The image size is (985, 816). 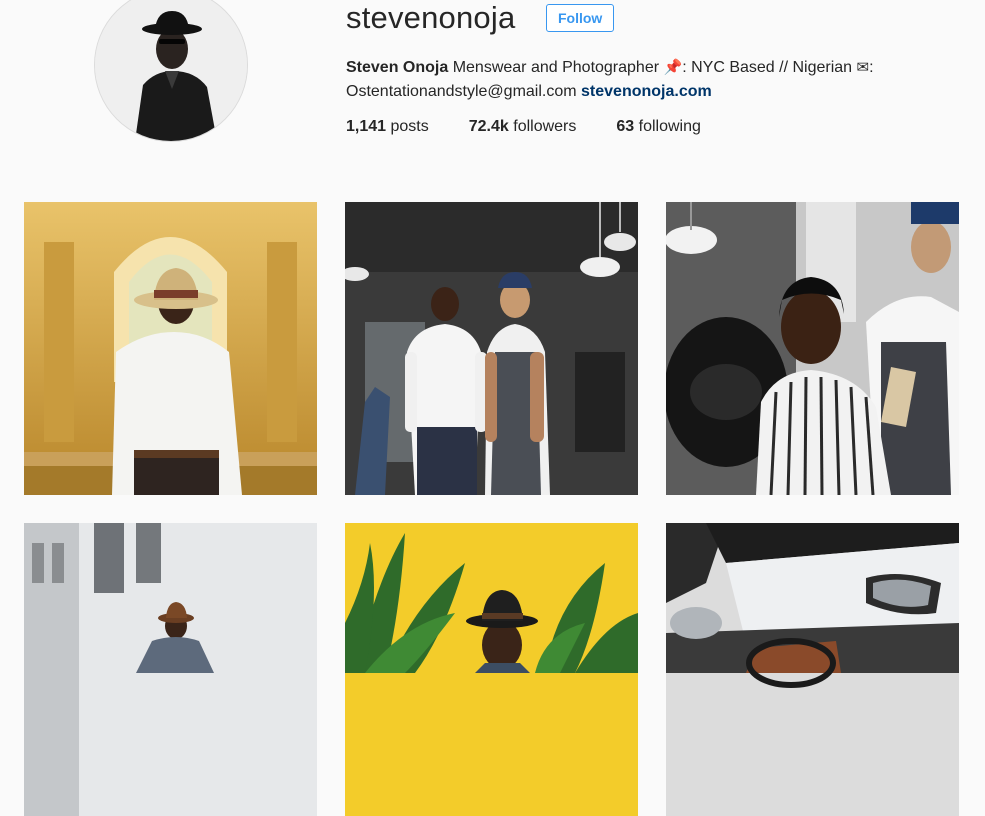 I want to click on profile-stats: 1,141 posts 72.4k followers 63 following, so click(x=523, y=127).